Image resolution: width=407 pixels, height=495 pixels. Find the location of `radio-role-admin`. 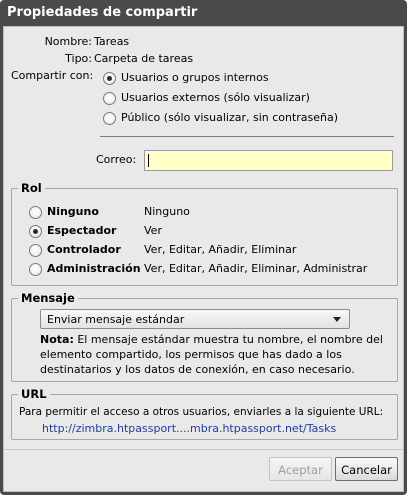

radio-role-admin is located at coordinates (35, 269).